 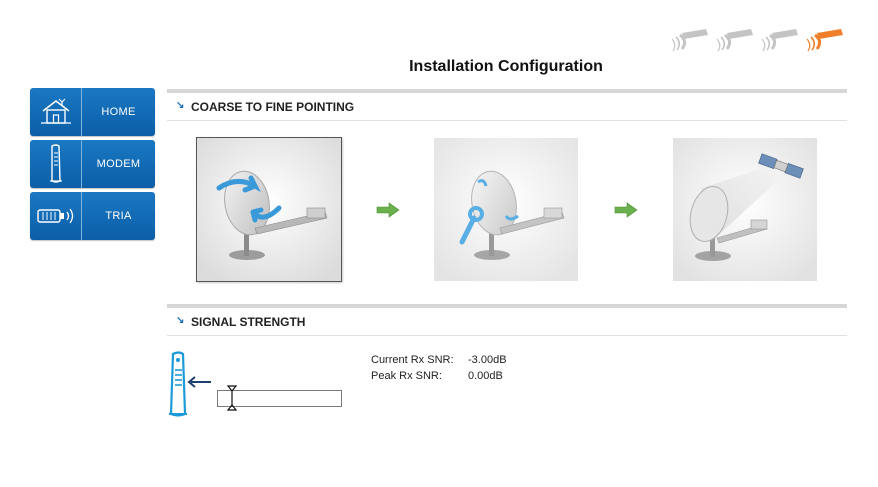 What do you see at coordinates (406, 376) in the screenshot?
I see `peak-snr-label: Peak Rx SNR:` at bounding box center [406, 376].